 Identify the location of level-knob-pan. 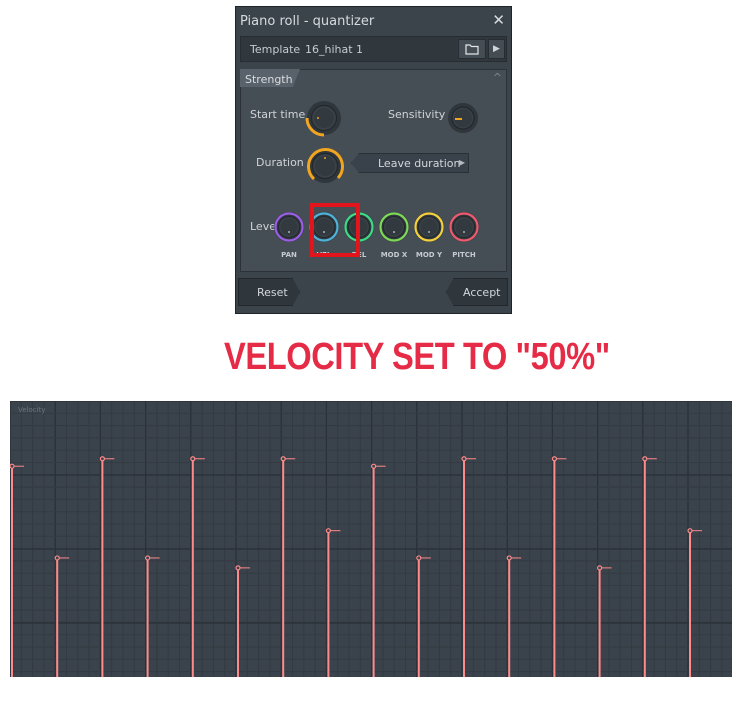
(289, 227).